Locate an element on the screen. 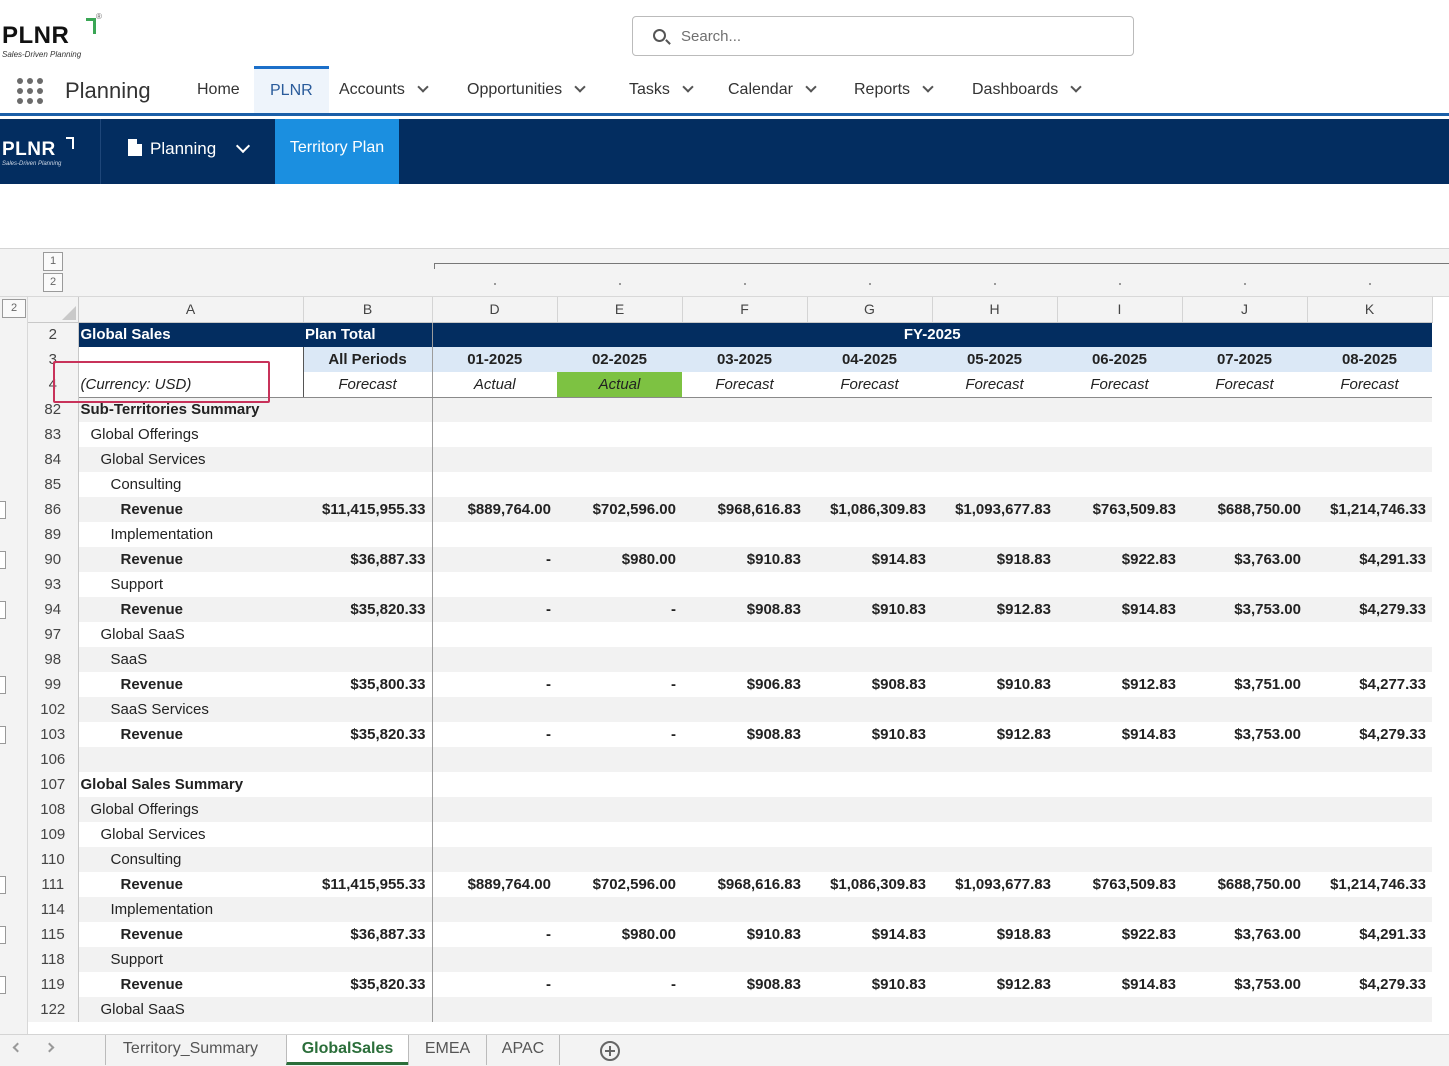 The height and width of the screenshot is (1066, 1449). cell-currency: (Currency: USD) is located at coordinates (190, 385).